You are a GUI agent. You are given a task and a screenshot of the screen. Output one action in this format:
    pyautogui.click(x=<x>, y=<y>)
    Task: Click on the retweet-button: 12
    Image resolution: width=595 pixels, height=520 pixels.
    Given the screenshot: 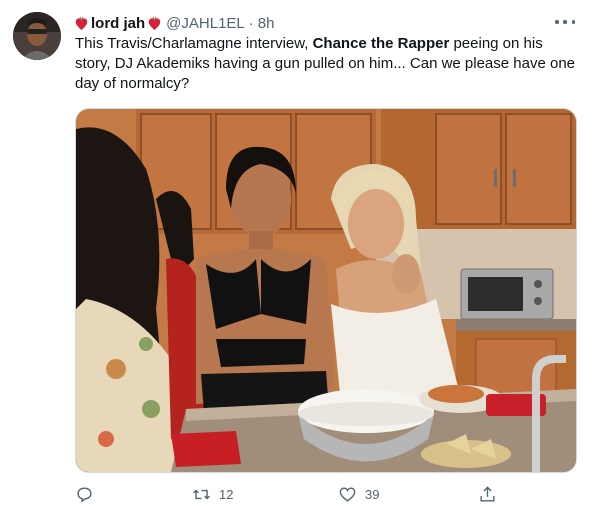 What is the action you would take?
    pyautogui.click(x=212, y=494)
    